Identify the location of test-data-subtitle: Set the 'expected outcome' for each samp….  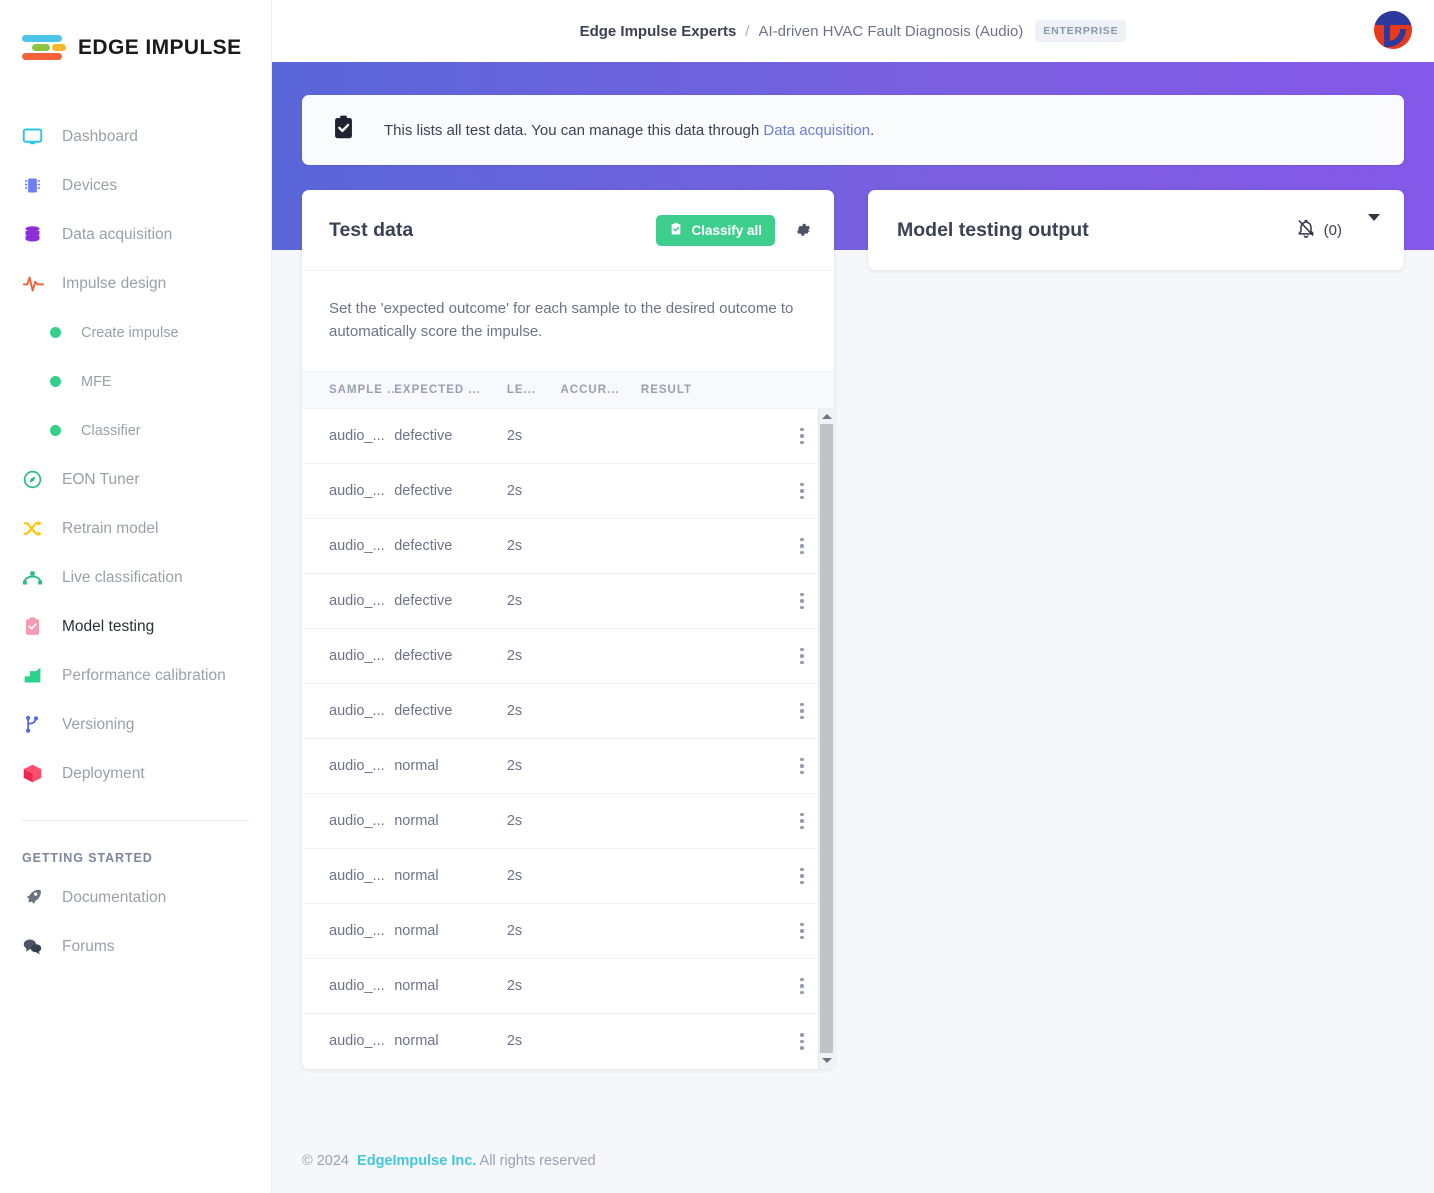
(568, 320).